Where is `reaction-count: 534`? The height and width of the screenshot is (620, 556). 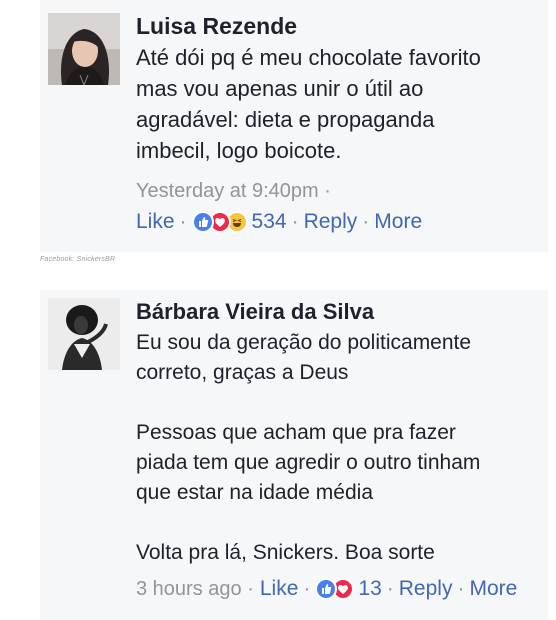
reaction-count: 534 is located at coordinates (269, 222).